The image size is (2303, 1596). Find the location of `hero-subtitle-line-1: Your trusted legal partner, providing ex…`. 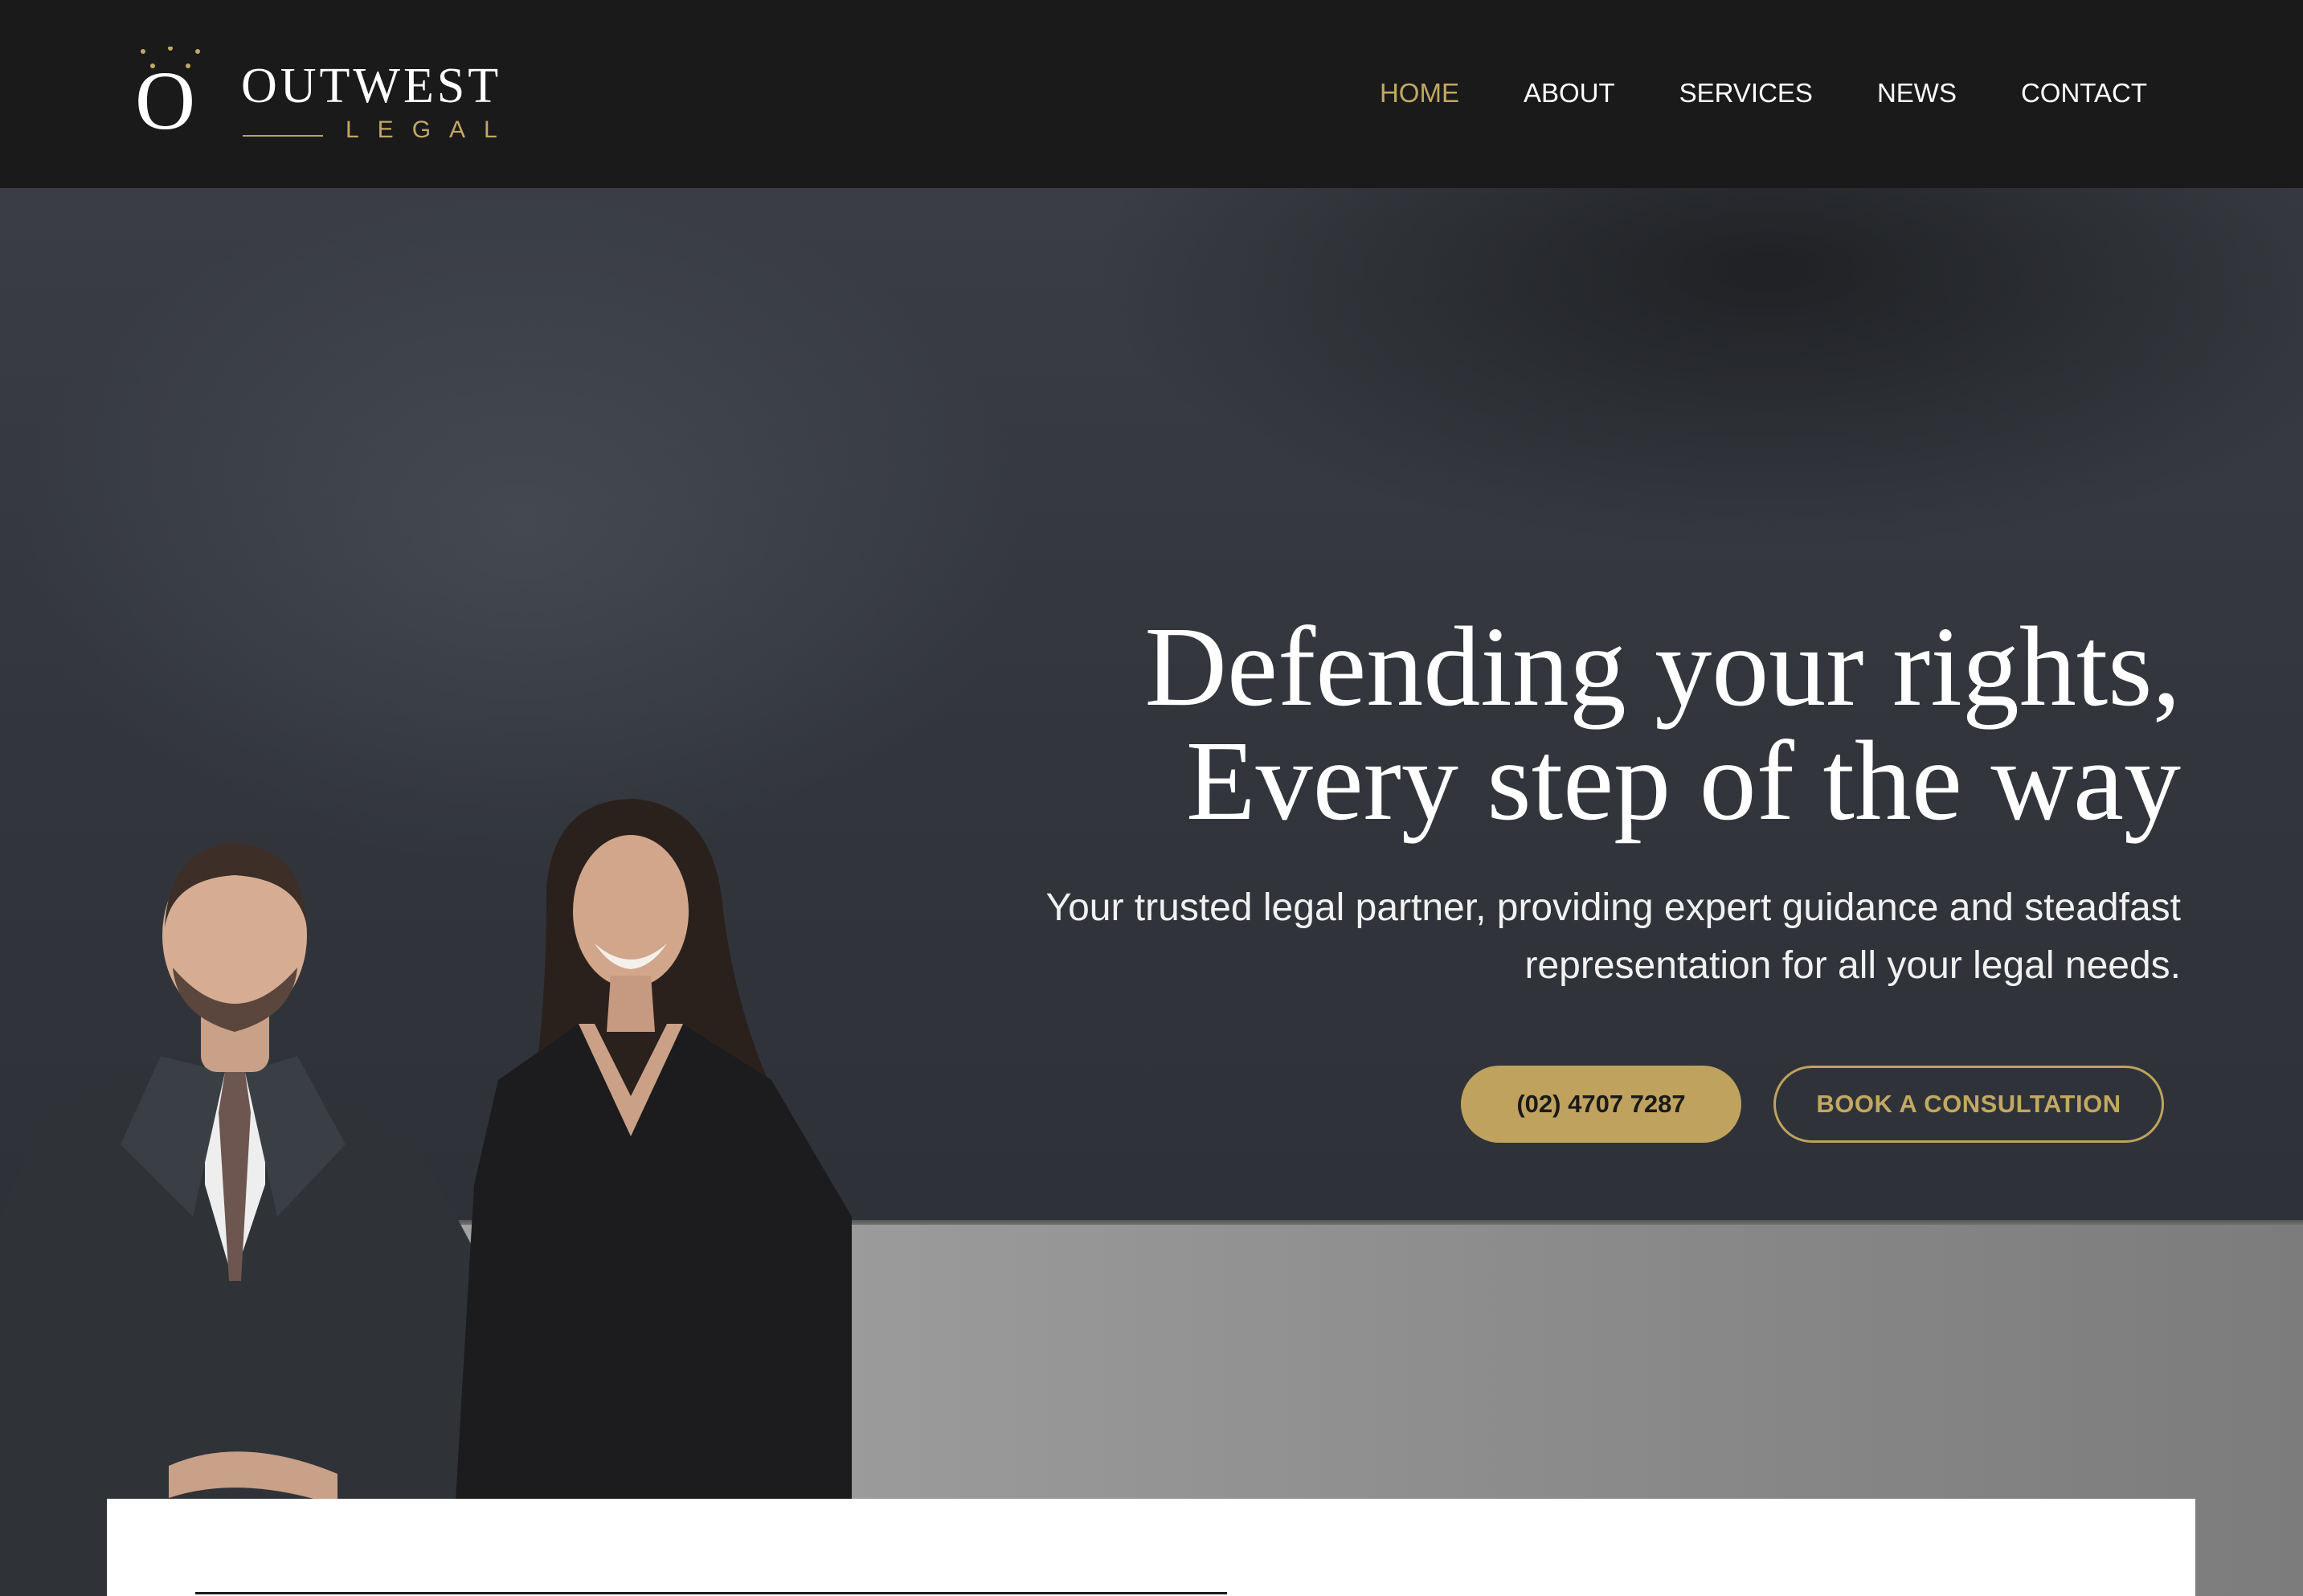

hero-subtitle-line-1: Your trusted legal partner, providing ex… is located at coordinates (1613, 907).